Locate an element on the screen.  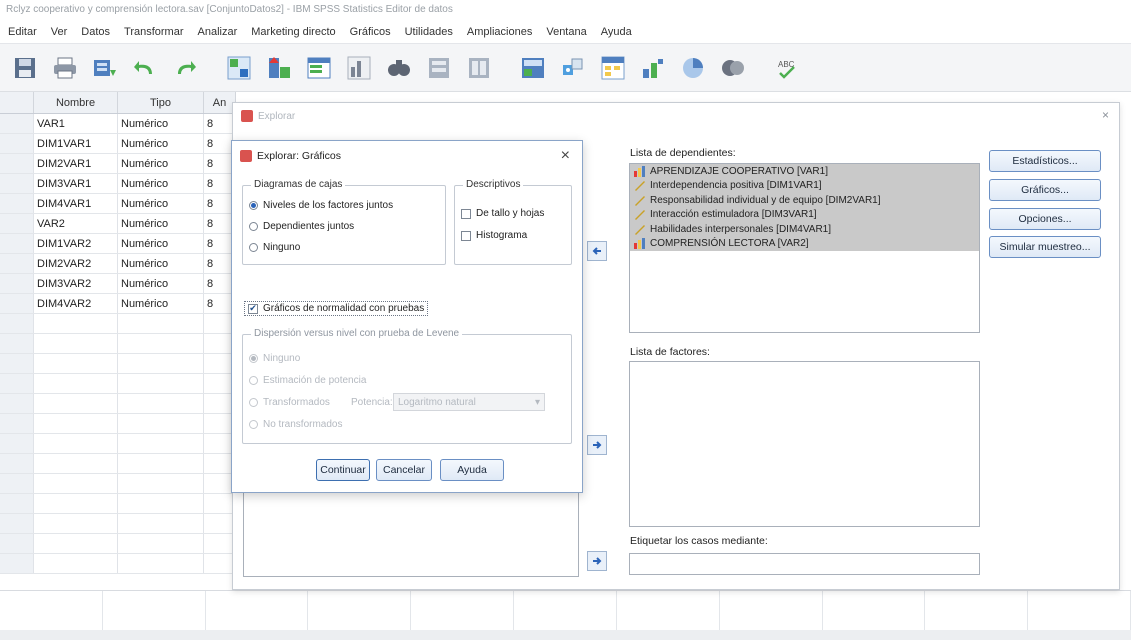
radio-untransformed: No transformados is located at coordinates (295, 424).